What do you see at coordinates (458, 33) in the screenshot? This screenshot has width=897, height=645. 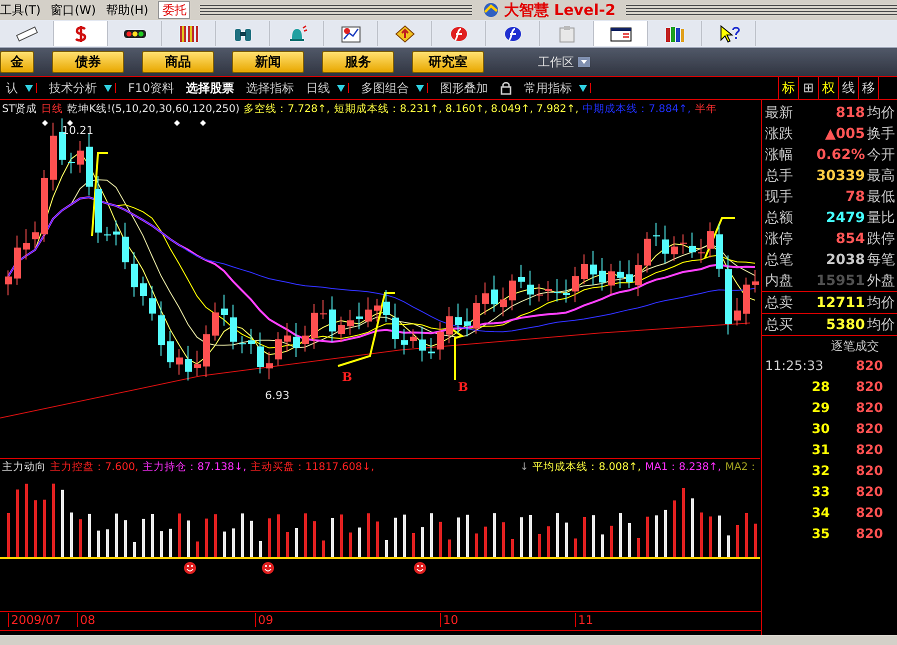 I see `circle-letter-icon` at bounding box center [458, 33].